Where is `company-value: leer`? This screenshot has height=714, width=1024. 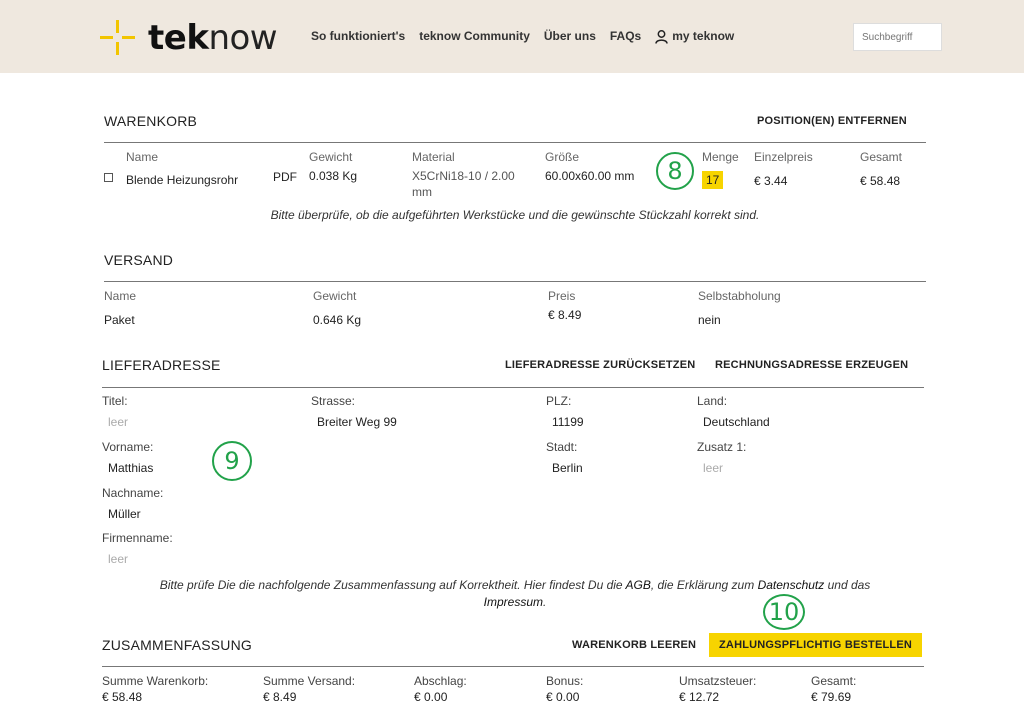
company-value: leer is located at coordinates (118, 559).